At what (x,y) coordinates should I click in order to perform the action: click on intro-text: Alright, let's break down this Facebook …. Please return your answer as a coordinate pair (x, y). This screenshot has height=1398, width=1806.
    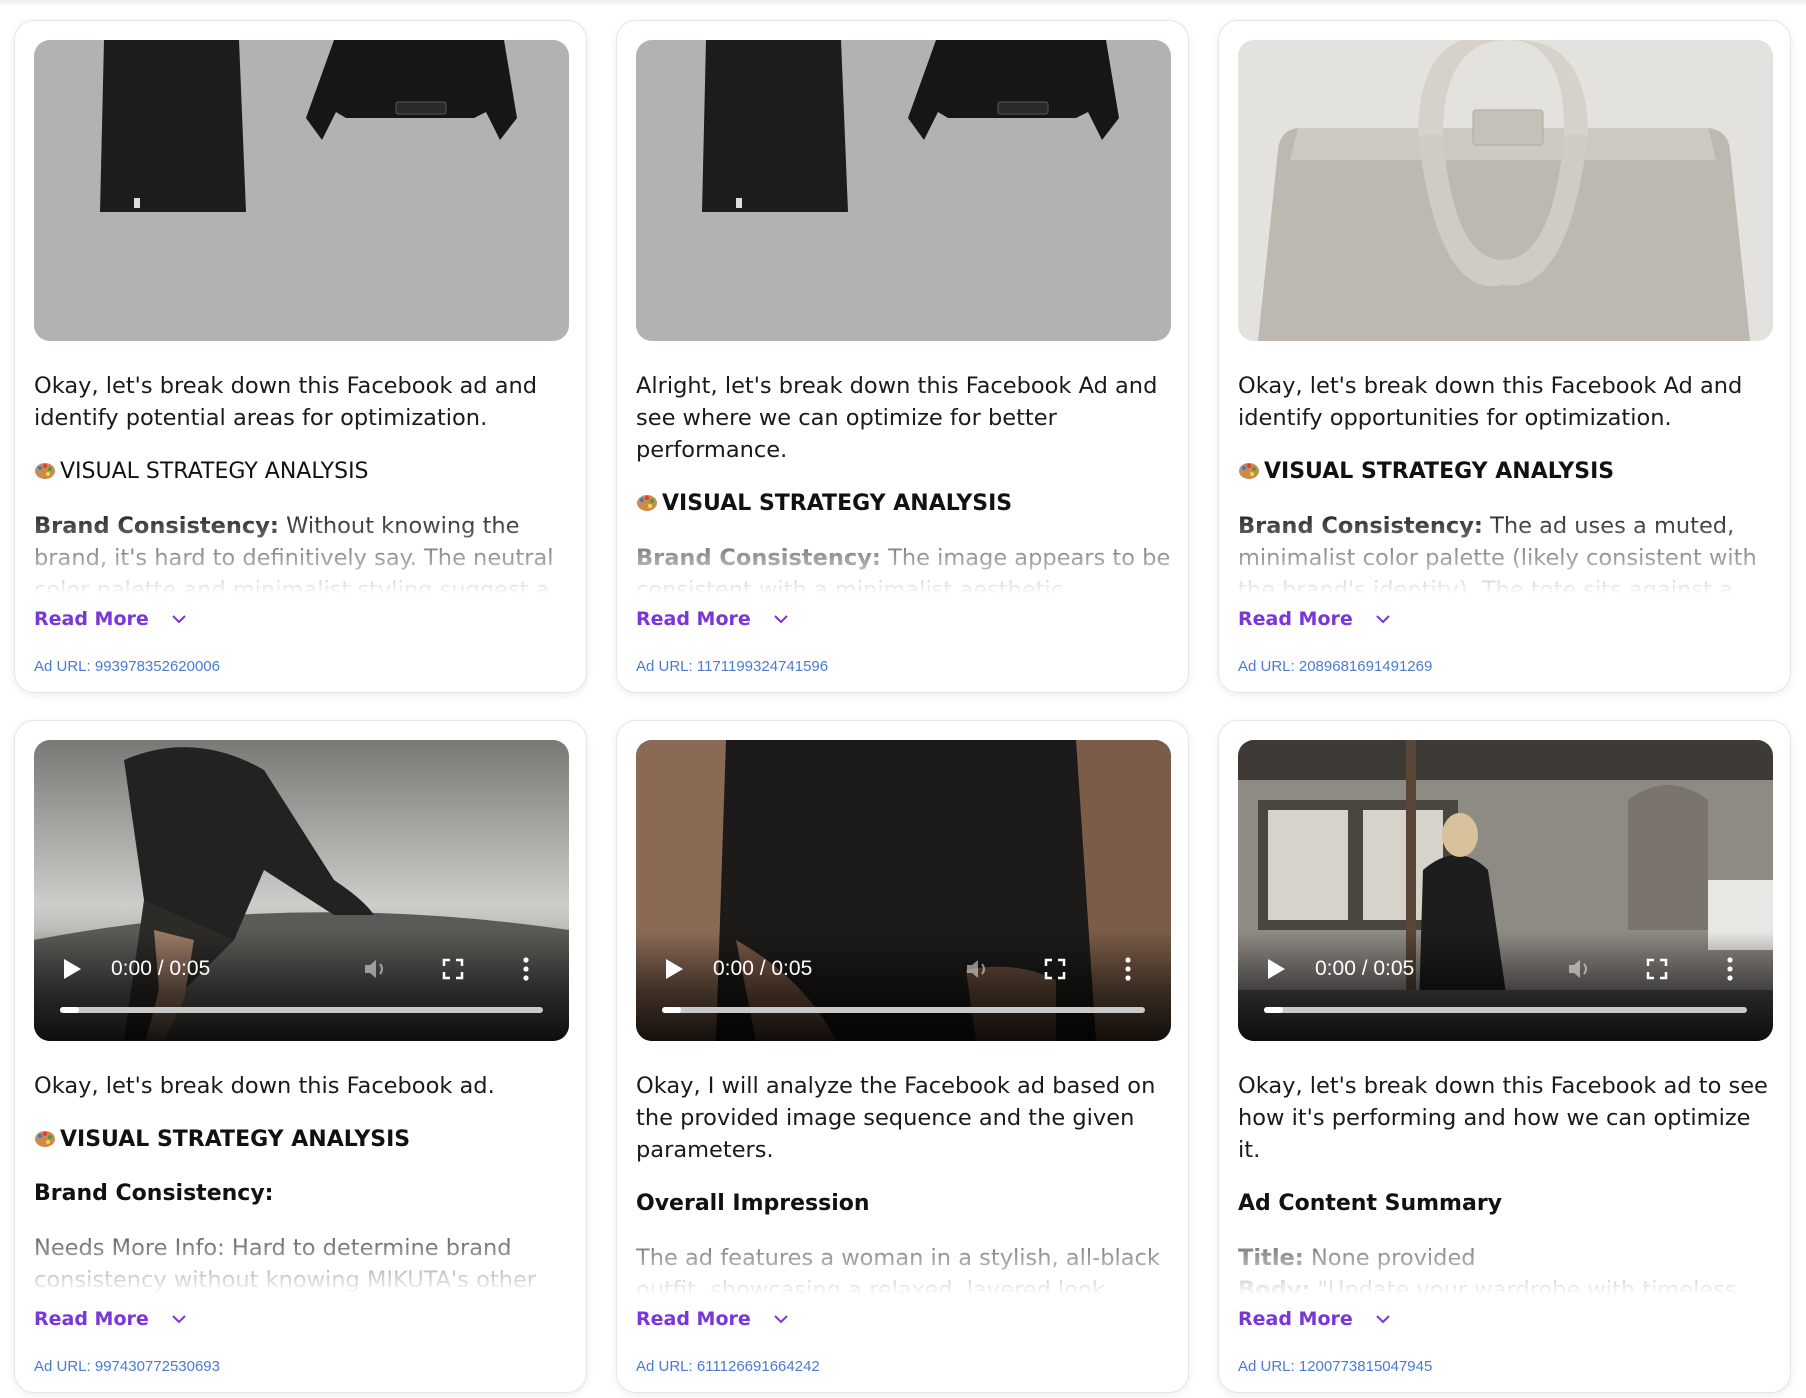
    Looking at the image, I should click on (897, 418).